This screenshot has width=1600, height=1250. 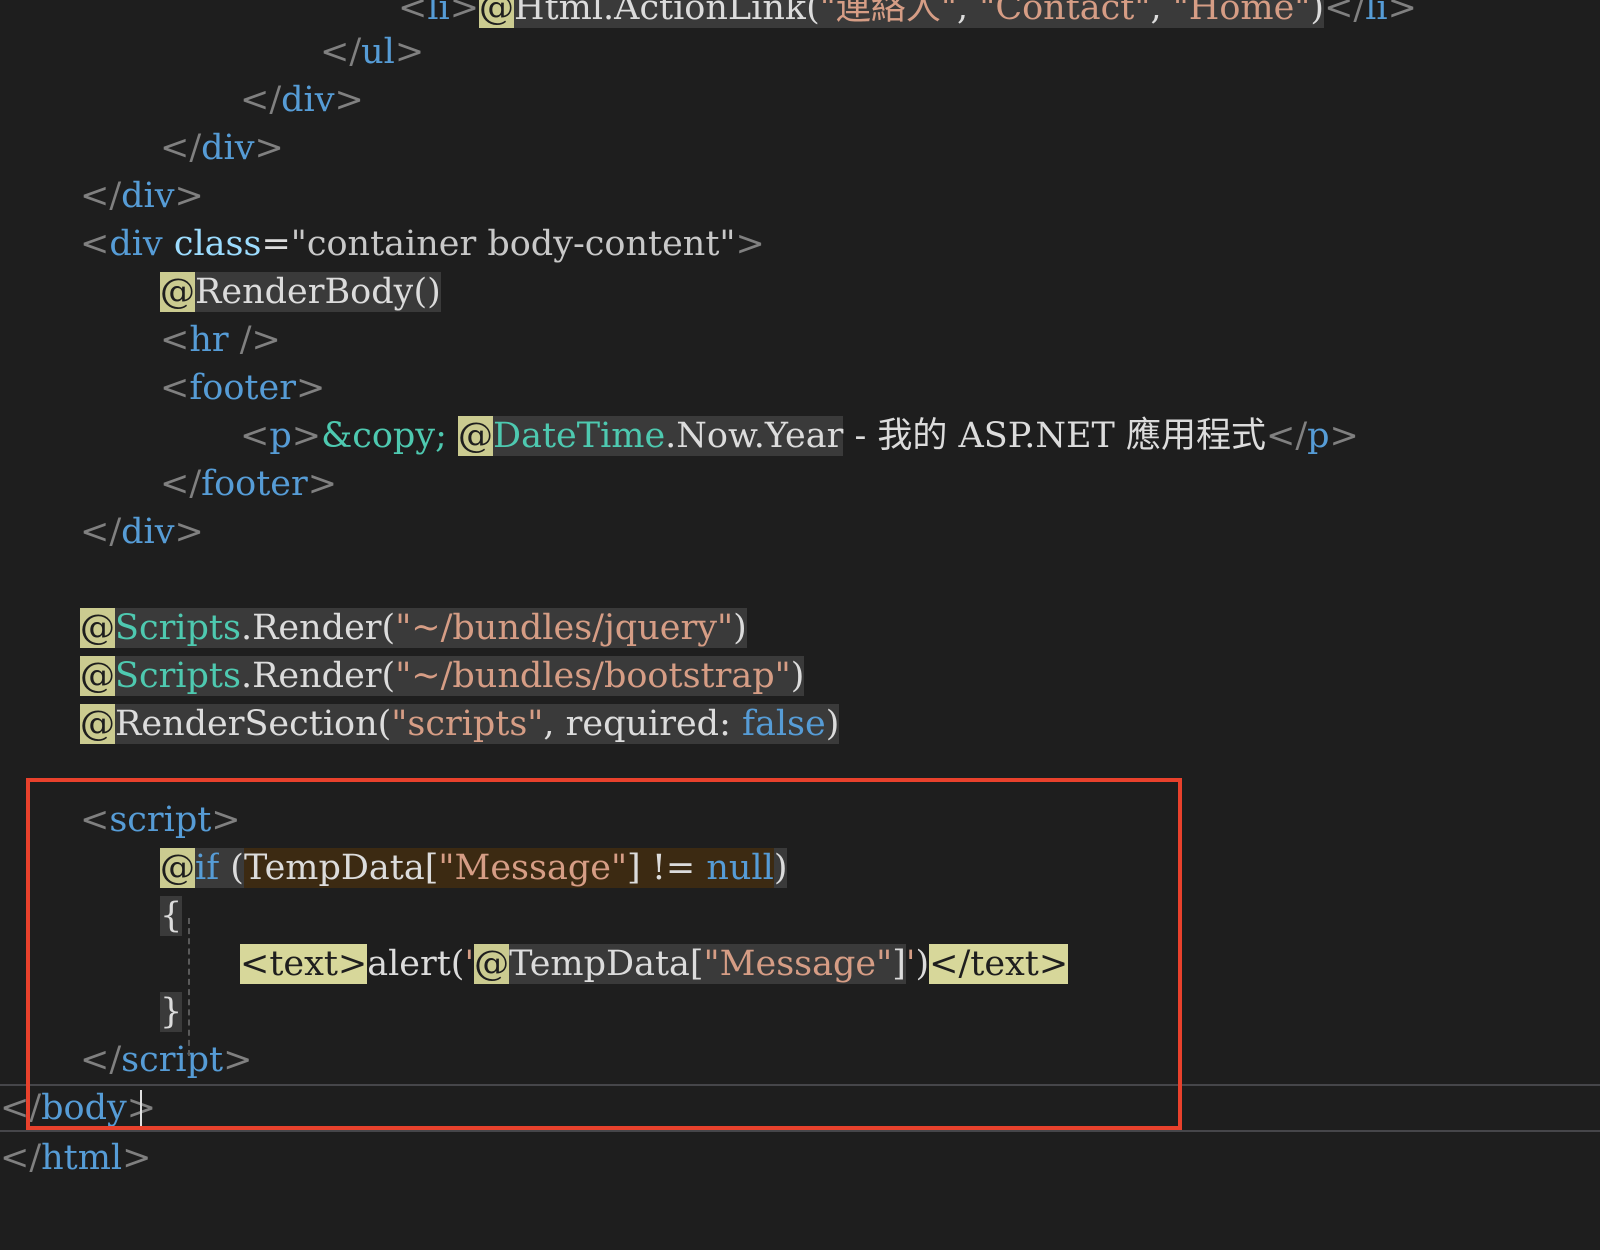 I want to click on code-token: ul, so click(x=378, y=52).